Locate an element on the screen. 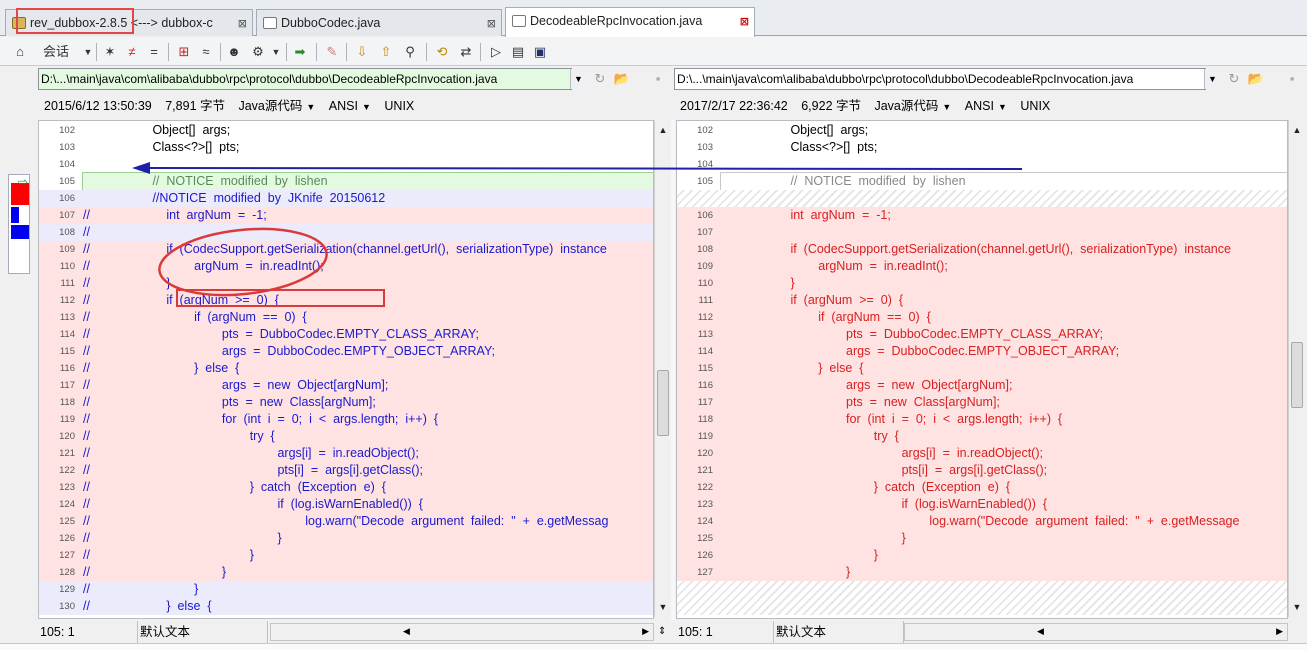 This screenshot has width=1307, height=650. rules-icon: ⚙ is located at coordinates (258, 52).